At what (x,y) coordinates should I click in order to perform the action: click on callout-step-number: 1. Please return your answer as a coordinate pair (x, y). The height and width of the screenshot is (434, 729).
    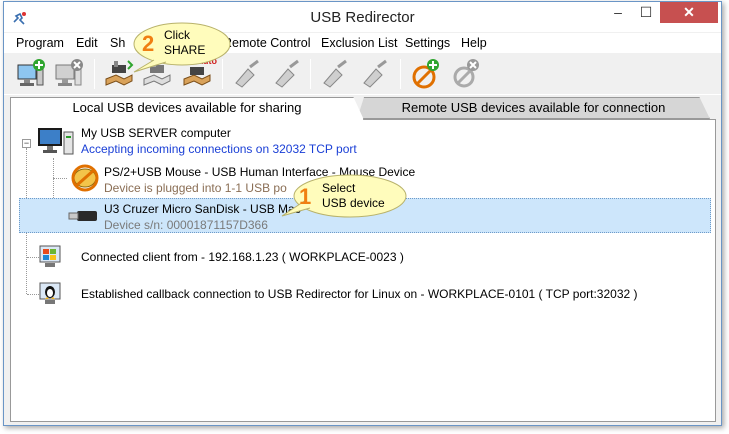
    Looking at the image, I should click on (305, 196).